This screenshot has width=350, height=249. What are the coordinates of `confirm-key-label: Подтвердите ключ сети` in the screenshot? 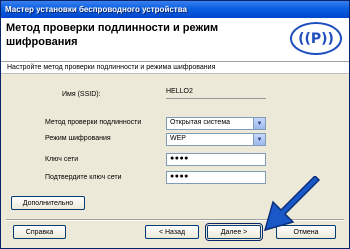 It's located at (83, 177).